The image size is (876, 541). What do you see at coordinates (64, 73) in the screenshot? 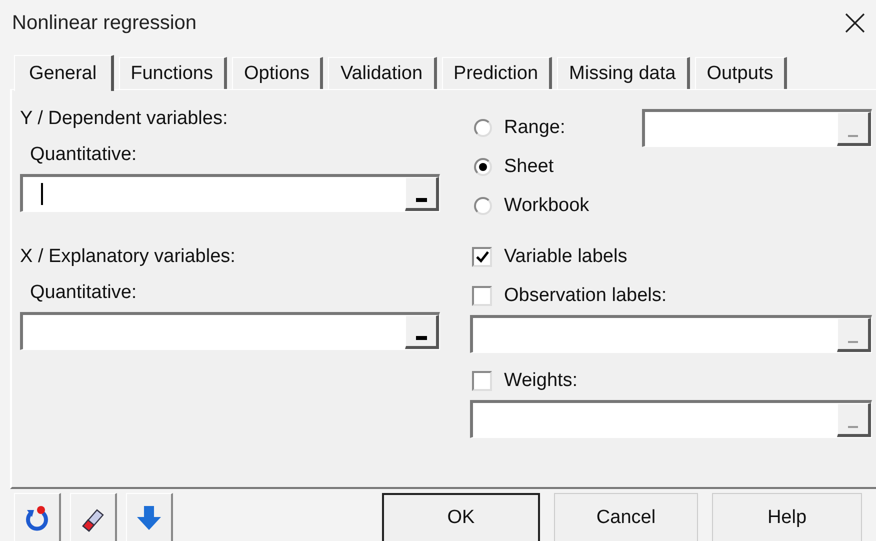
I see `tab: General` at bounding box center [64, 73].